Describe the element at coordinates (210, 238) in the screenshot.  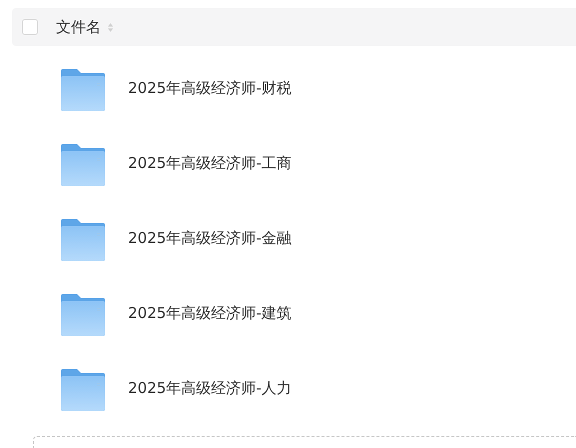
I see `folder-name: 2025年高级经济师-金融` at that location.